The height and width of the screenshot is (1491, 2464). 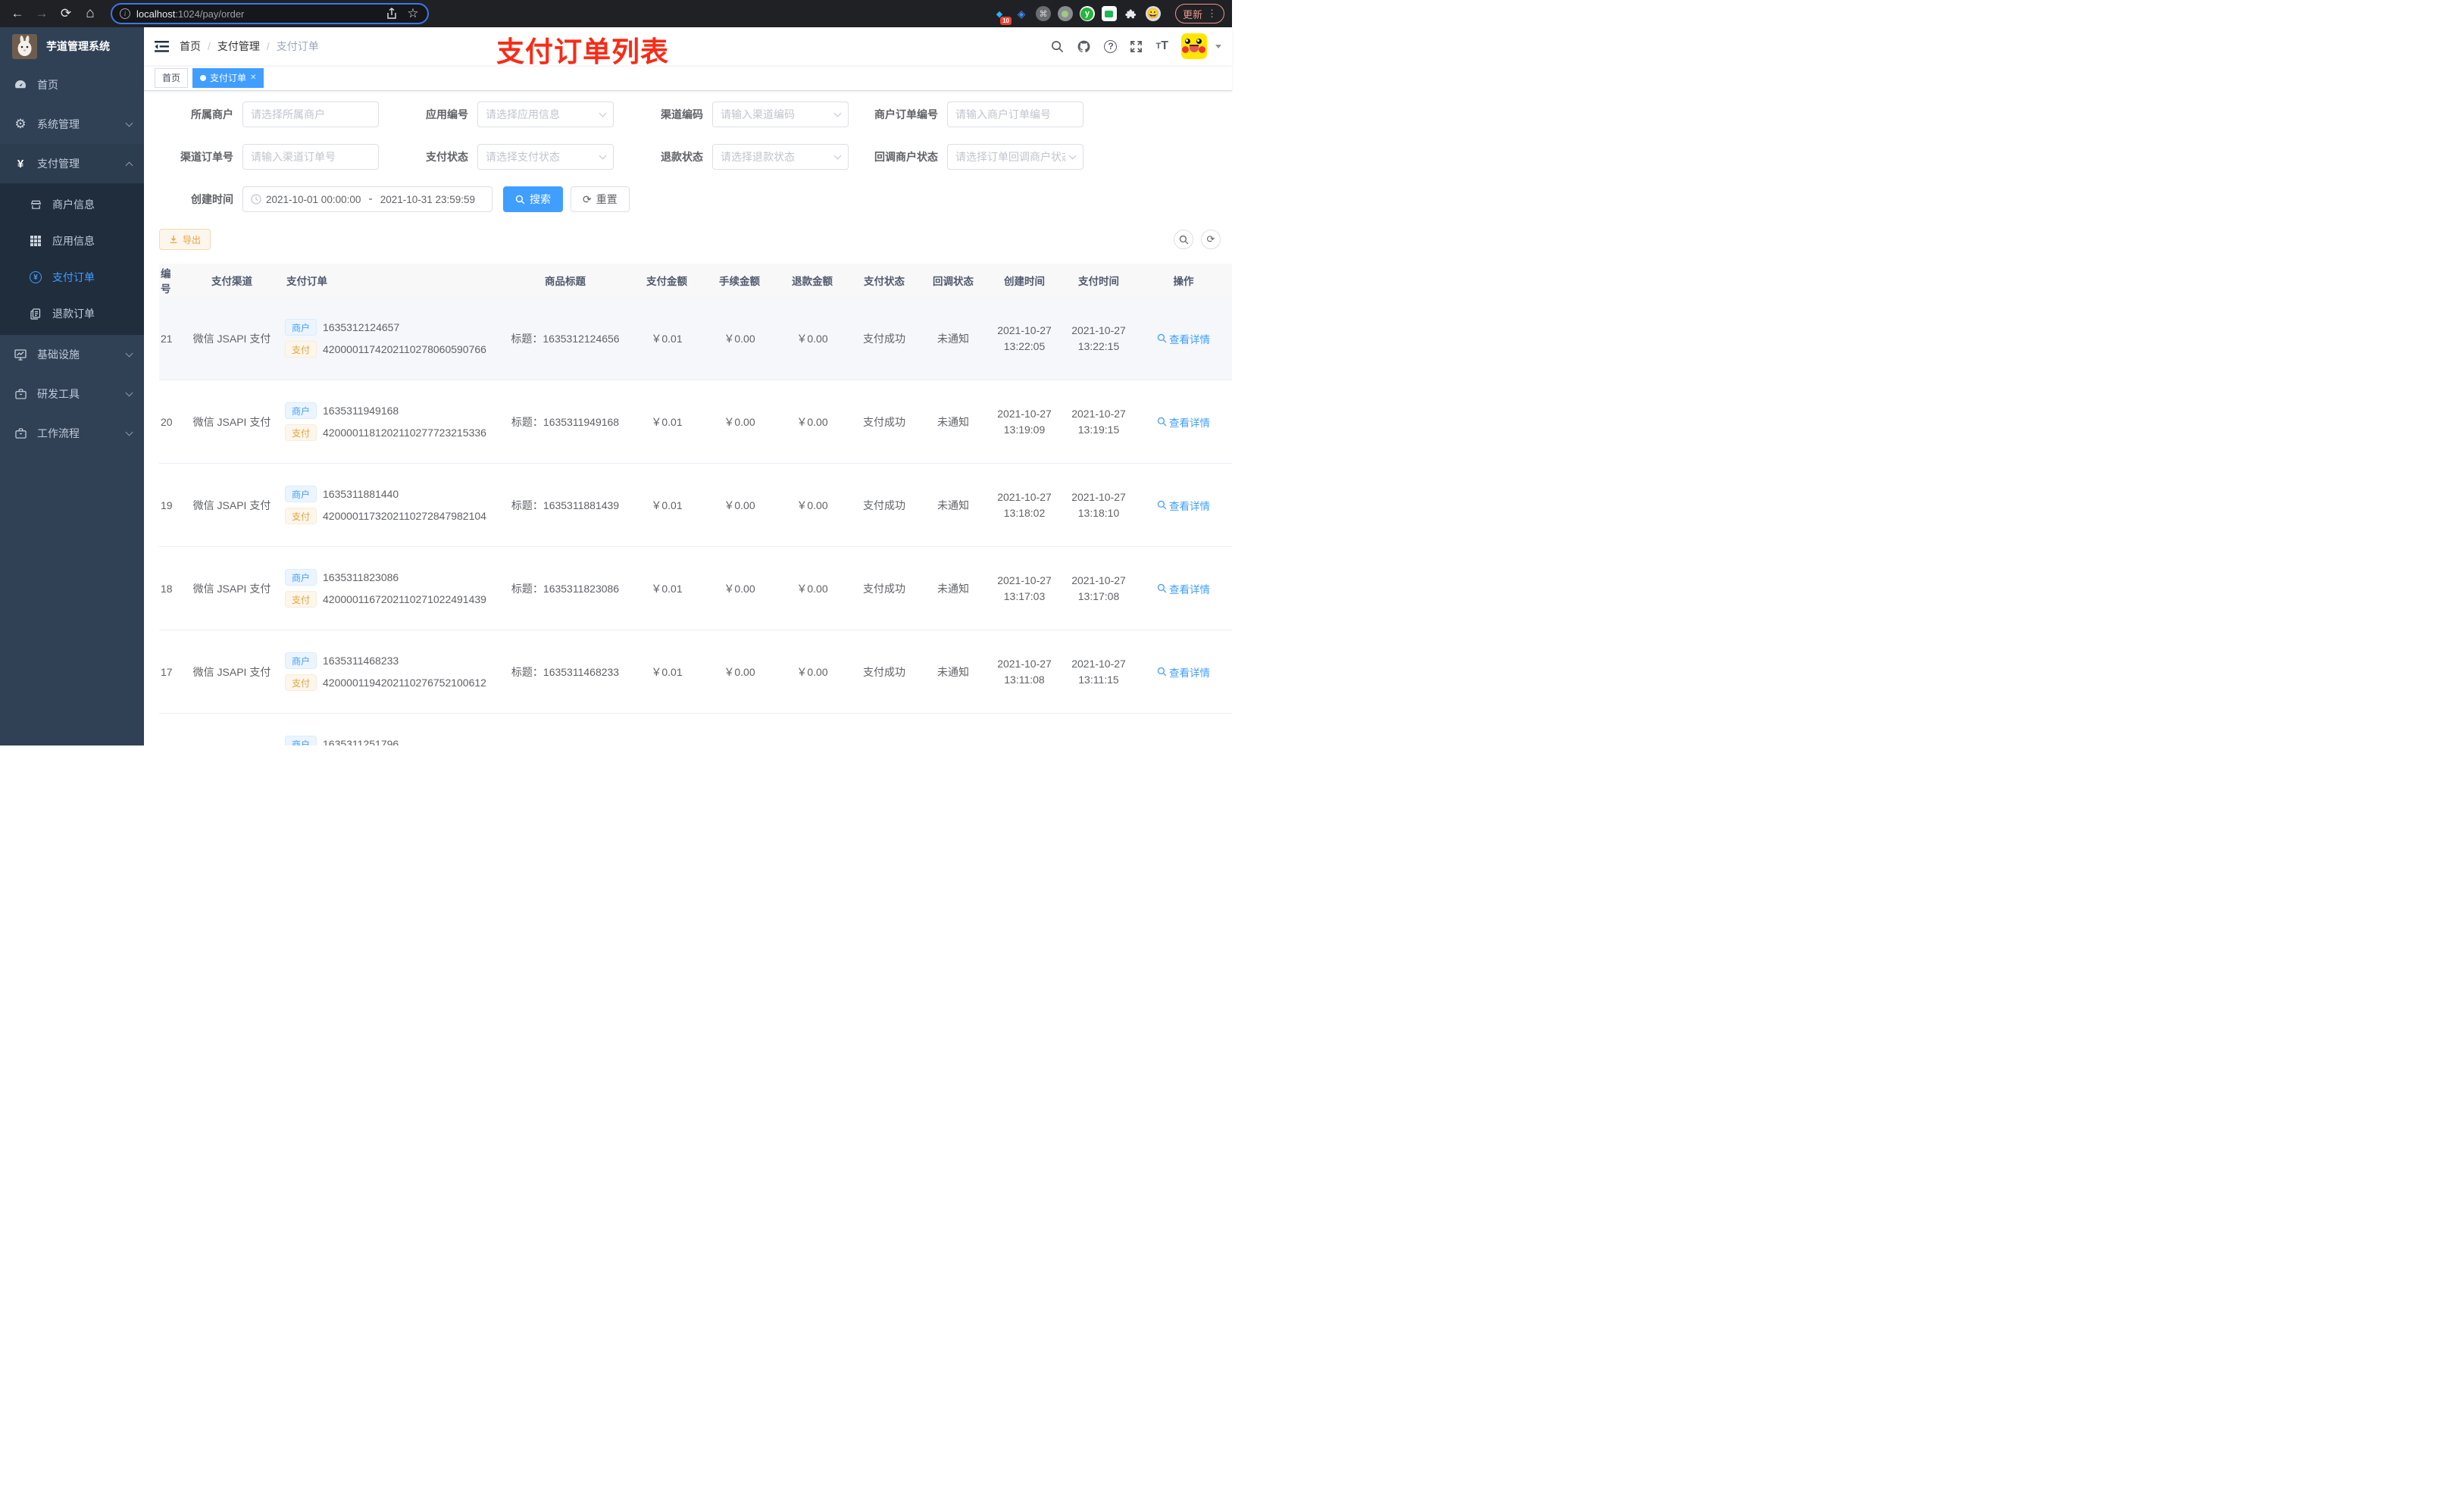 What do you see at coordinates (72, 85) in the screenshot?
I see `sidebar-item-home: 首页` at bounding box center [72, 85].